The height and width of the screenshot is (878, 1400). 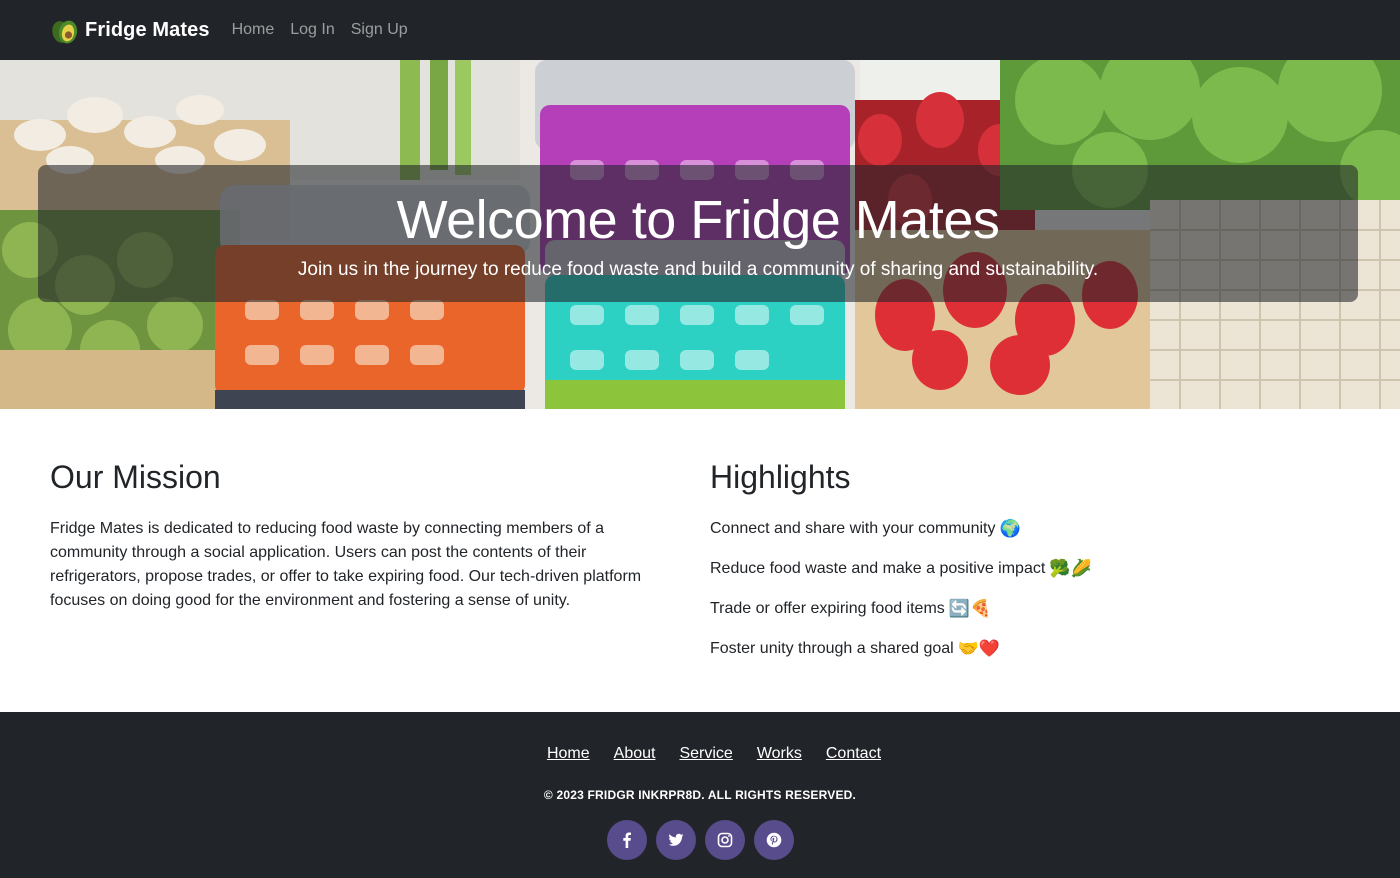 I want to click on facebook-icon, so click(x=626, y=840).